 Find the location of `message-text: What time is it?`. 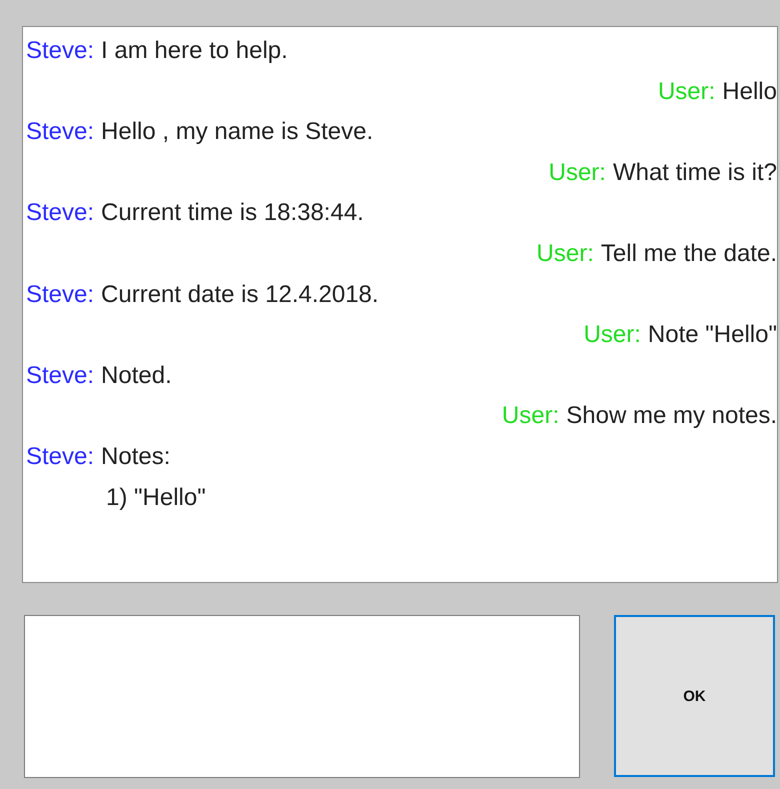

message-text: What time is it? is located at coordinates (694, 172).